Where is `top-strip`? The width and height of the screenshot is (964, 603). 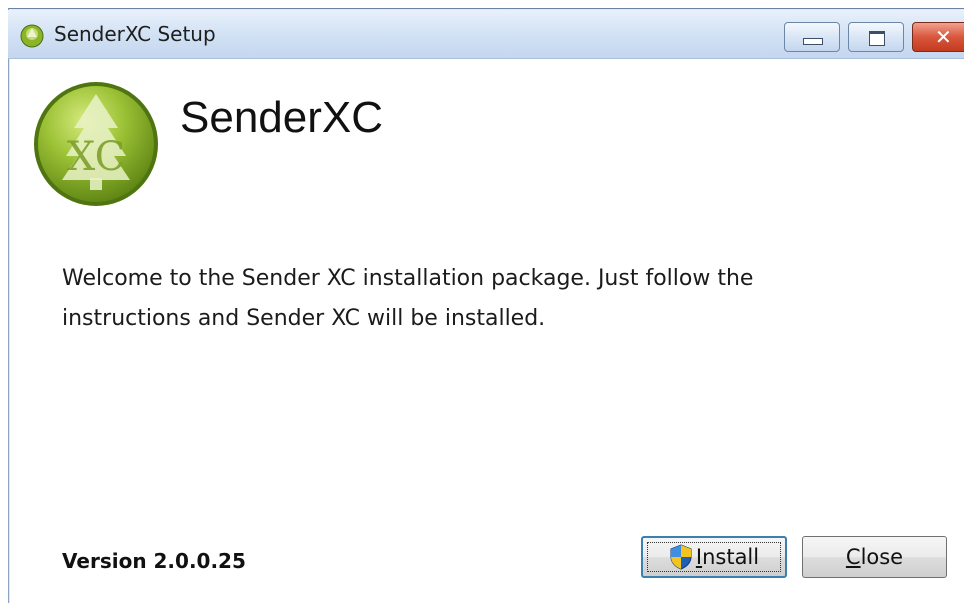 top-strip is located at coordinates (482, 4).